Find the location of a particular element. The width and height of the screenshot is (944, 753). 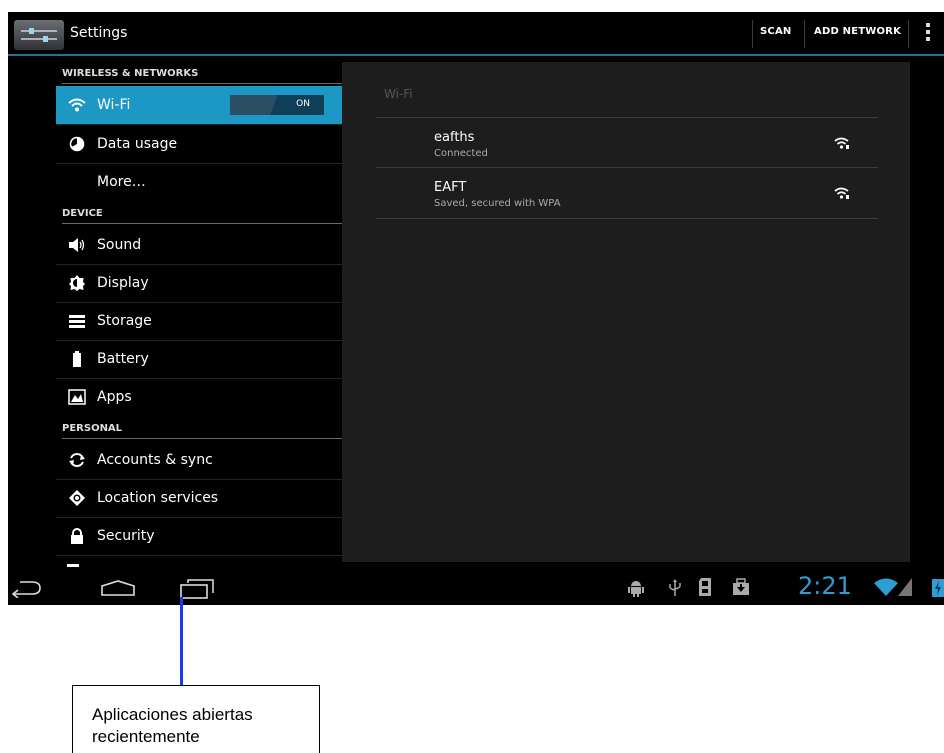

callout-text-line-2: recientemente is located at coordinates (146, 736).